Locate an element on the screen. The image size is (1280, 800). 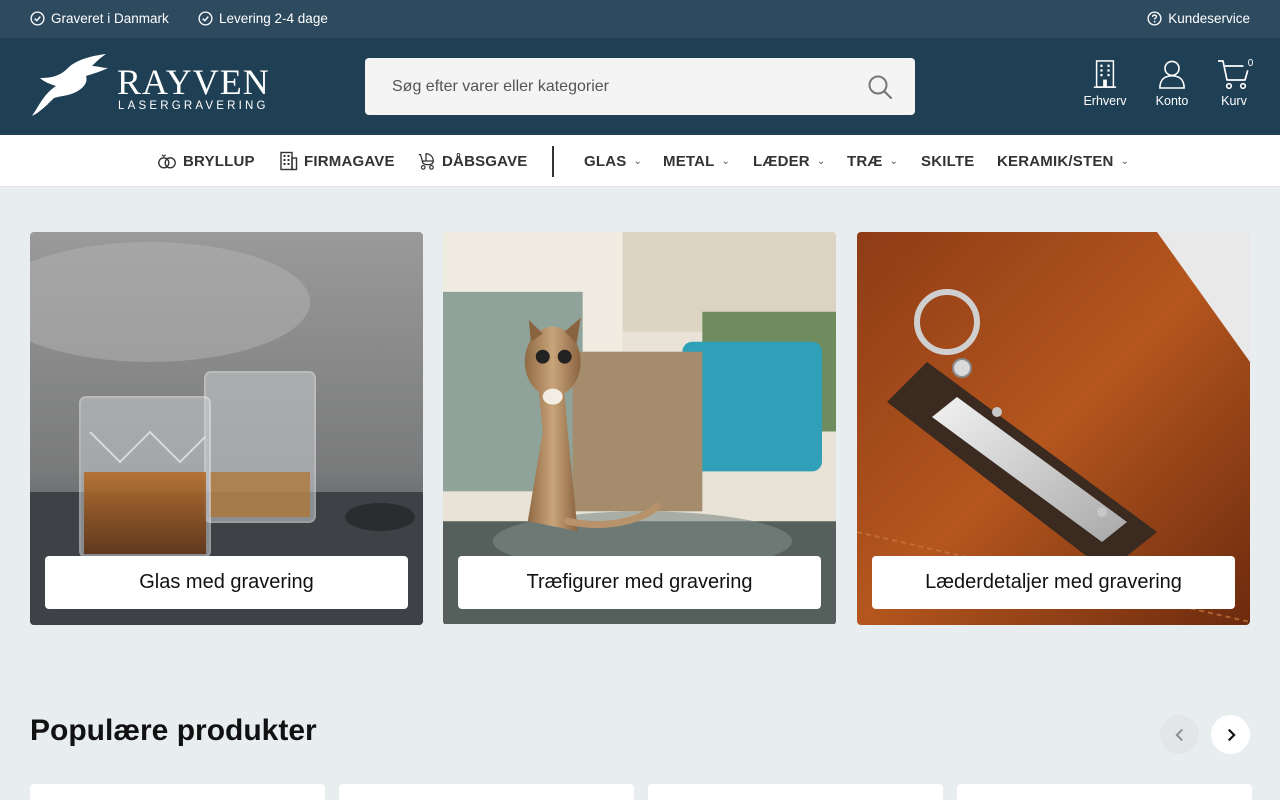
nav-label: METAL is located at coordinates (689, 161).